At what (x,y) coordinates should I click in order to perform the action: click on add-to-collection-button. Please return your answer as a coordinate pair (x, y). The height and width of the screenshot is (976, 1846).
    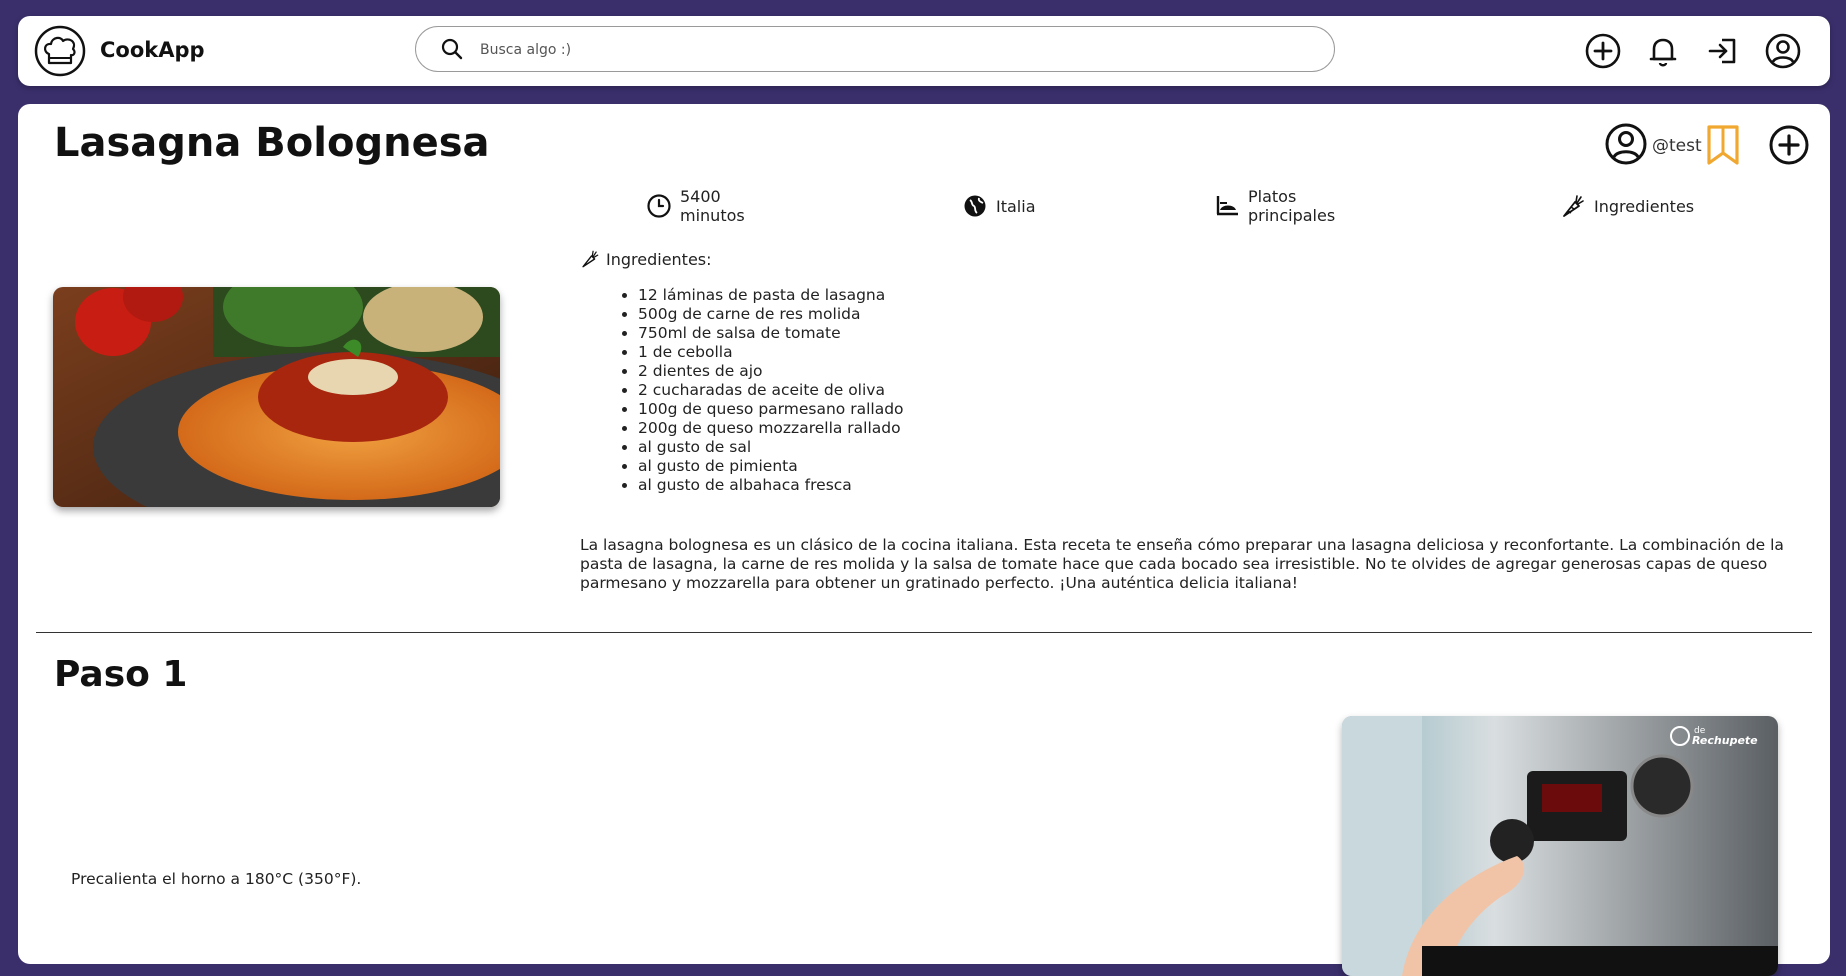
    Looking at the image, I should click on (1789, 145).